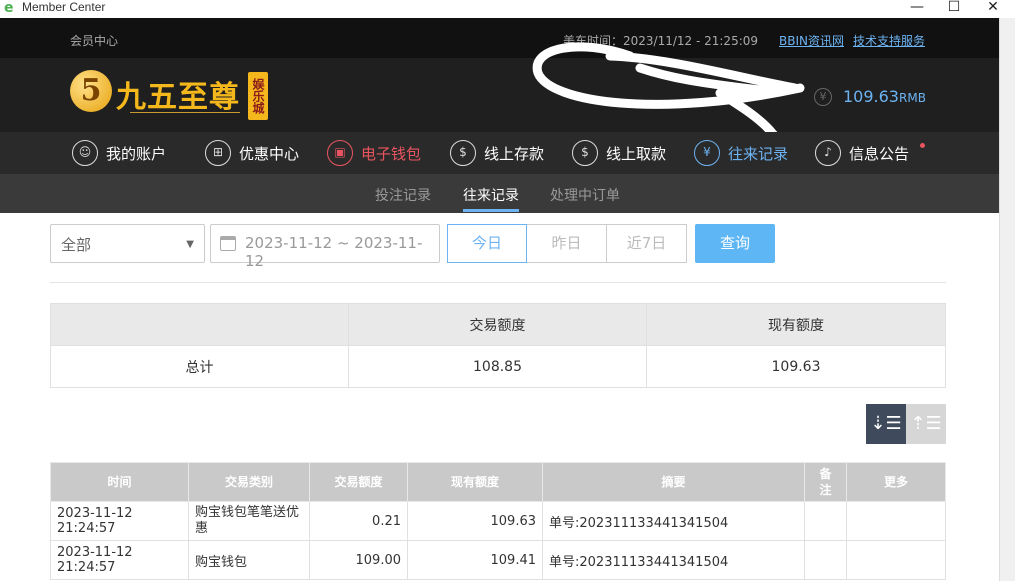 The width and height of the screenshot is (1015, 581). I want to click on cell-type: 购宝钱包笔笔送优惠, so click(249, 521).